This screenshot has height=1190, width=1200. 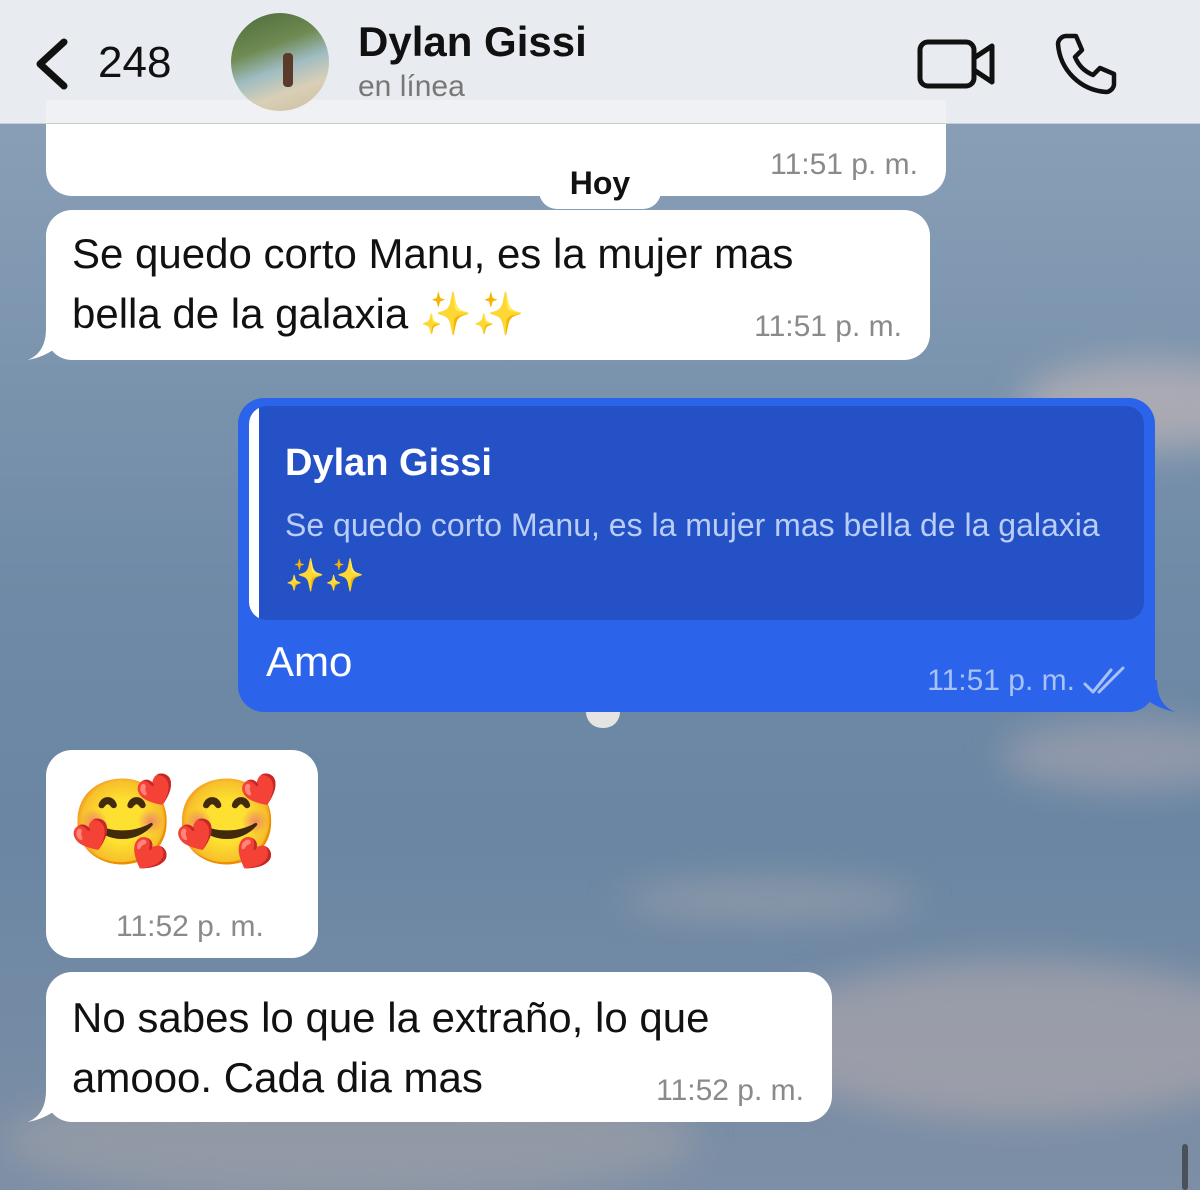 I want to click on chevron-left-icon, so click(x=52, y=64).